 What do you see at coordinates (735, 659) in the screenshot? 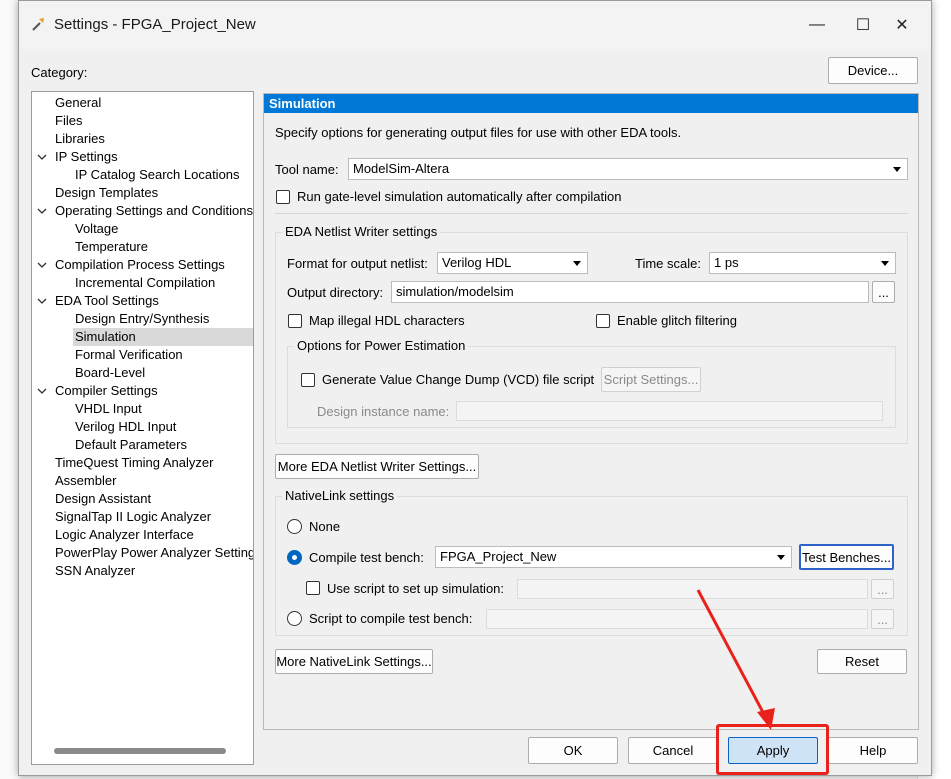
I see `annotation-arrow-icon` at bounding box center [735, 659].